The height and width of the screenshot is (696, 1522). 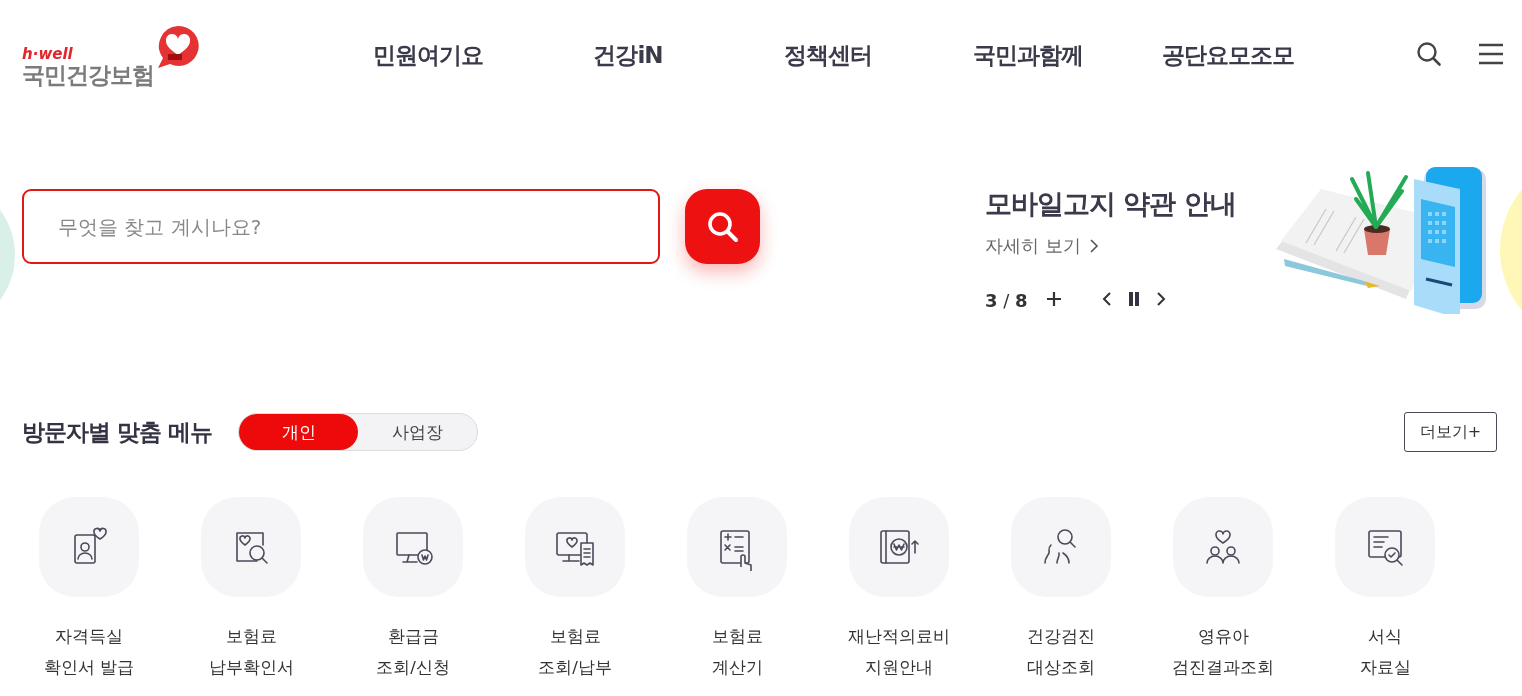 What do you see at coordinates (899, 652) in the screenshot?
I see `menu-label: 재난적의료비 지원안내` at bounding box center [899, 652].